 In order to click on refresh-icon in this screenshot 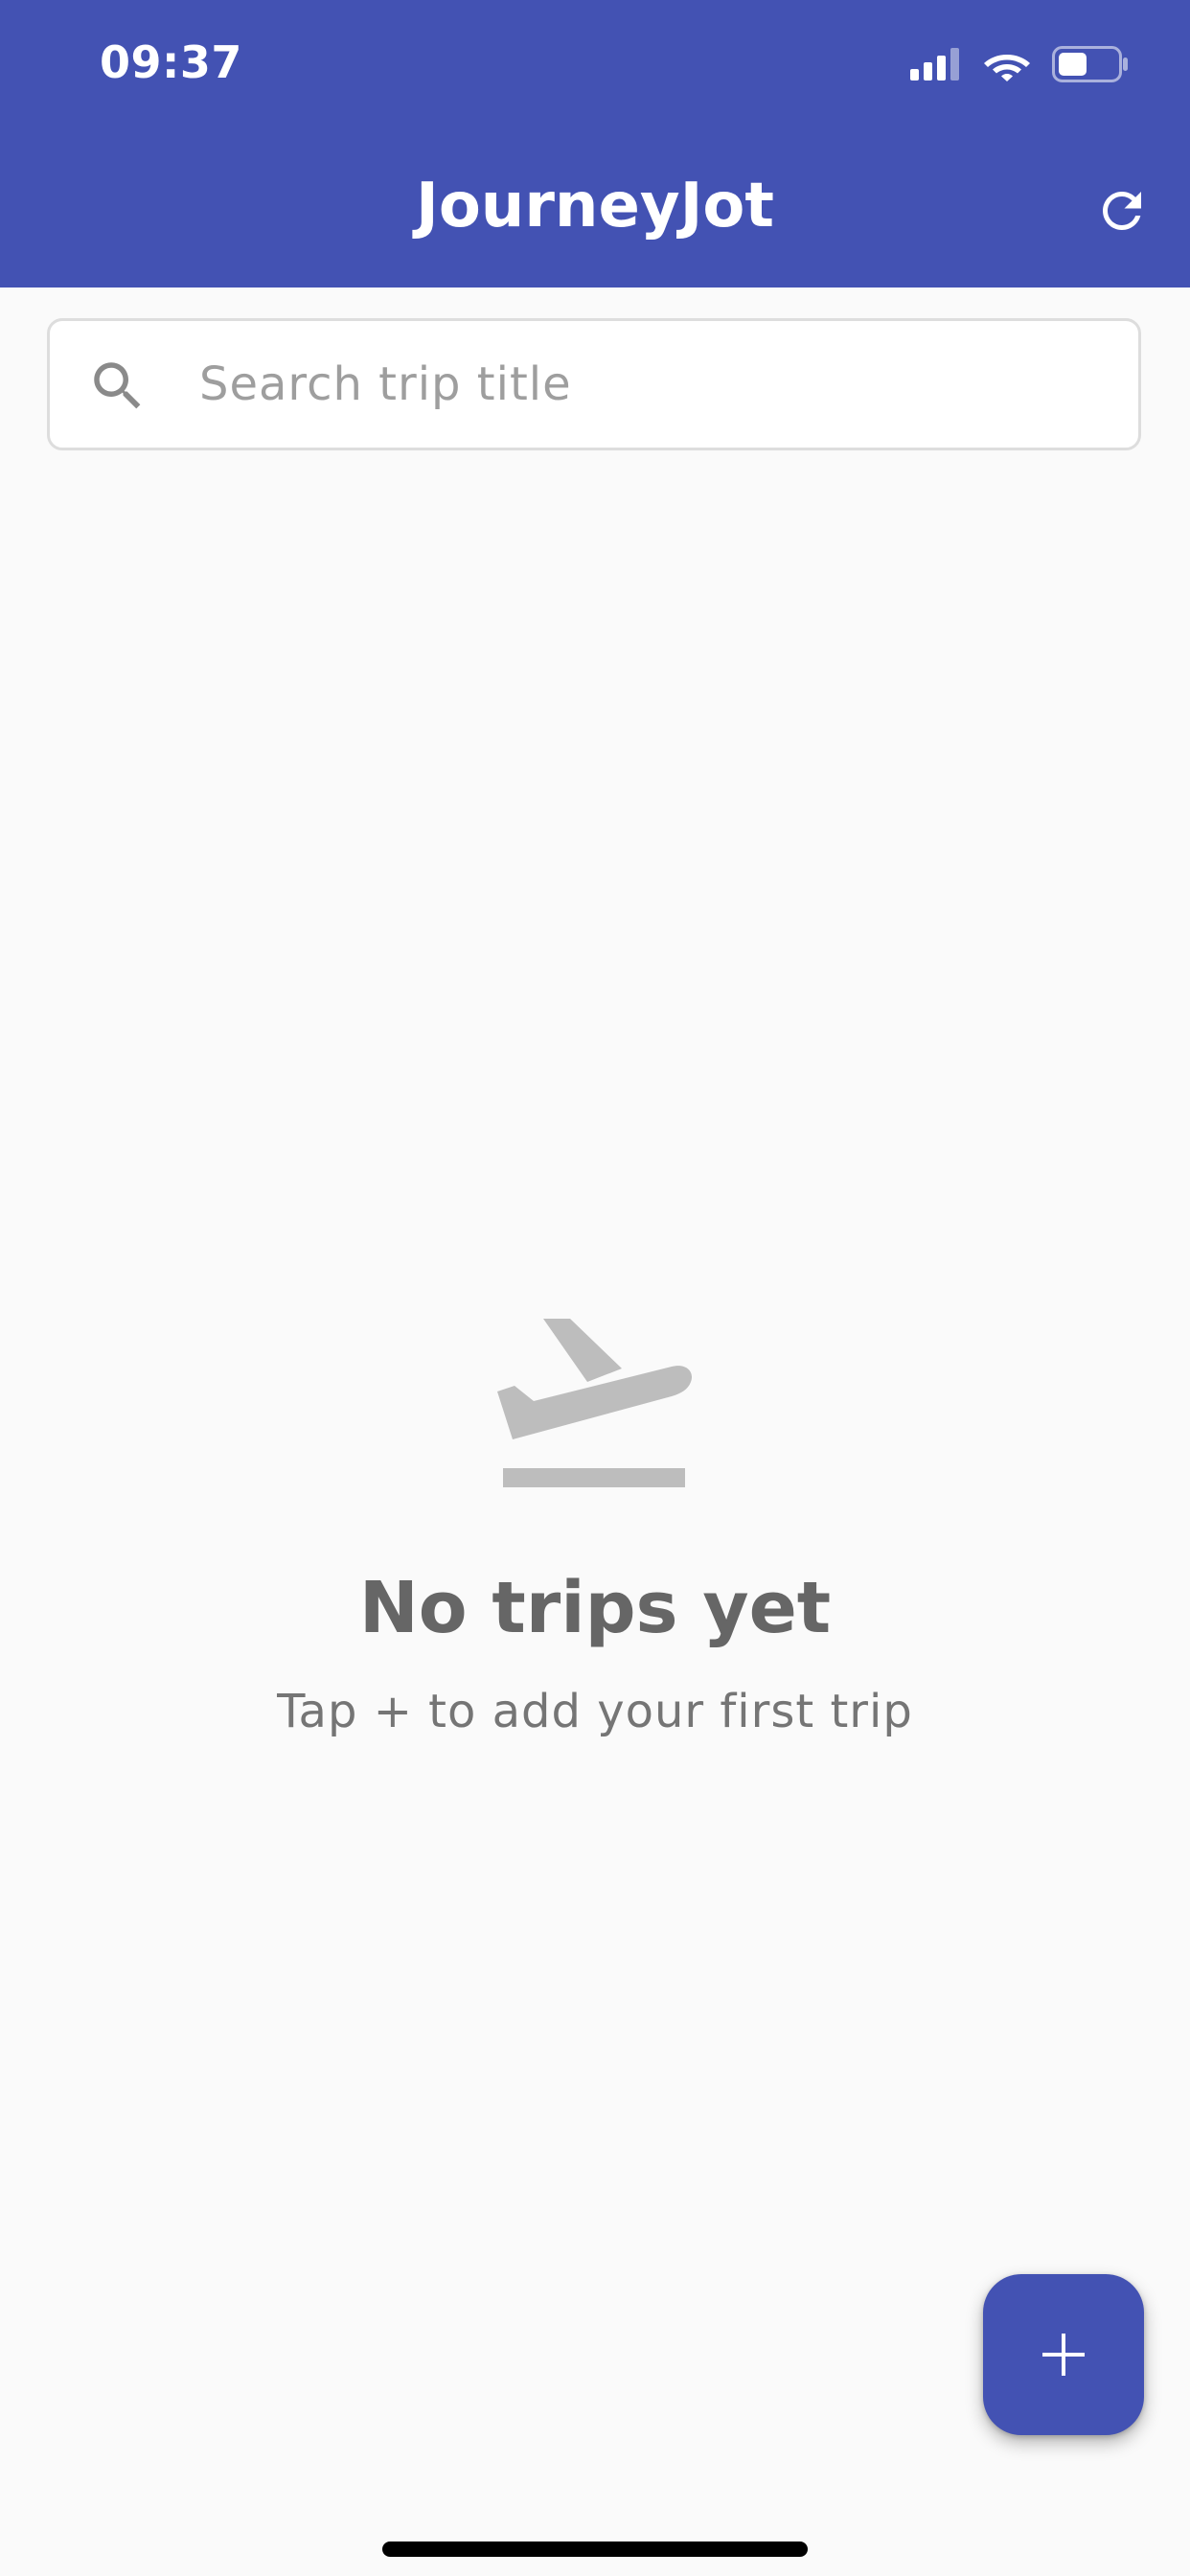, I will do `click(1122, 211)`.